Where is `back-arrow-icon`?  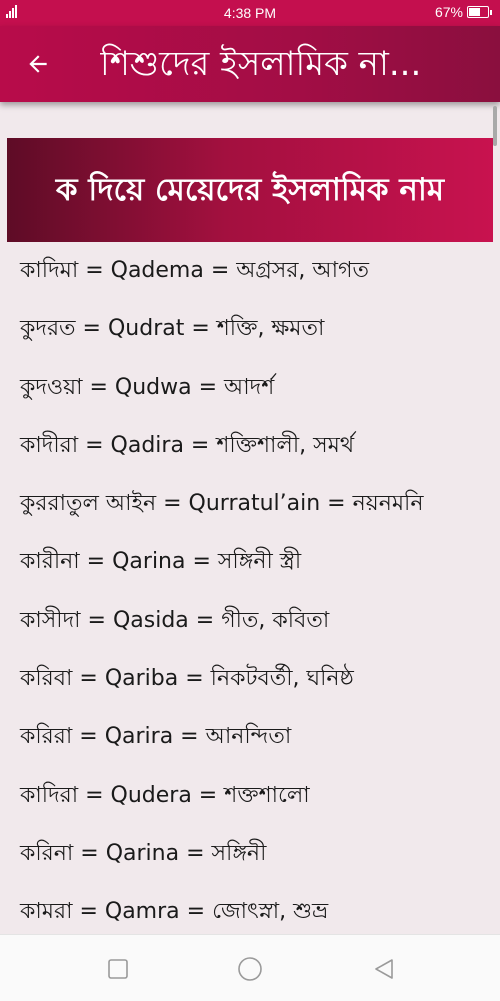
back-arrow-icon is located at coordinates (38, 64).